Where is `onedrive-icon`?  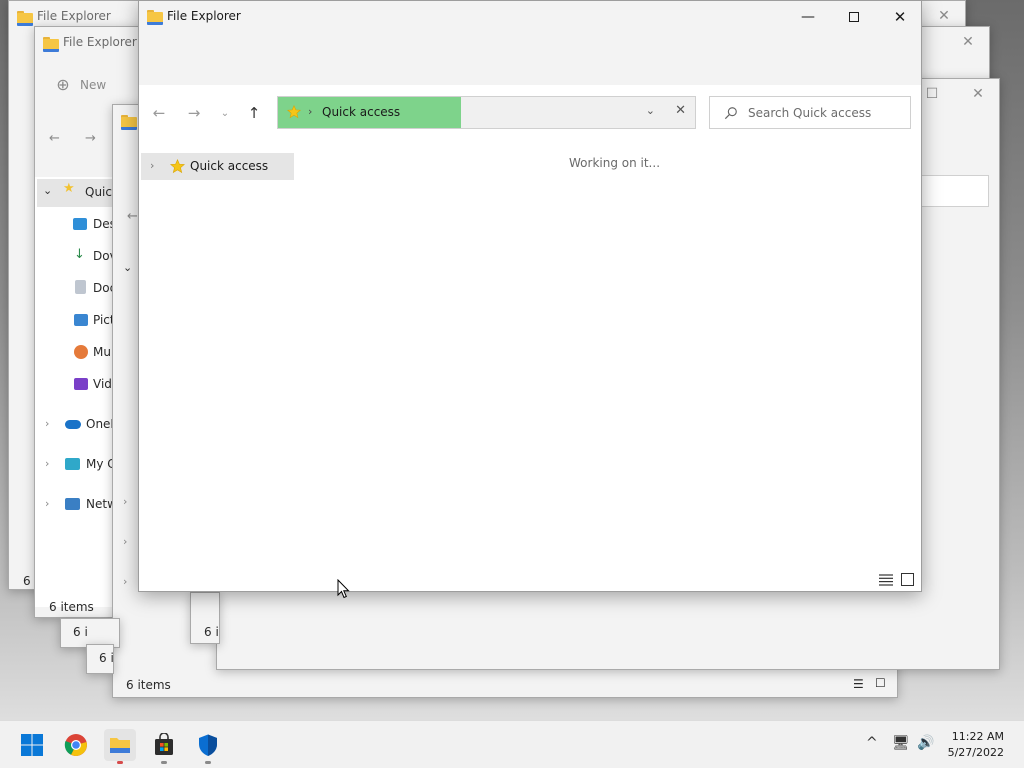 onedrive-icon is located at coordinates (73, 424).